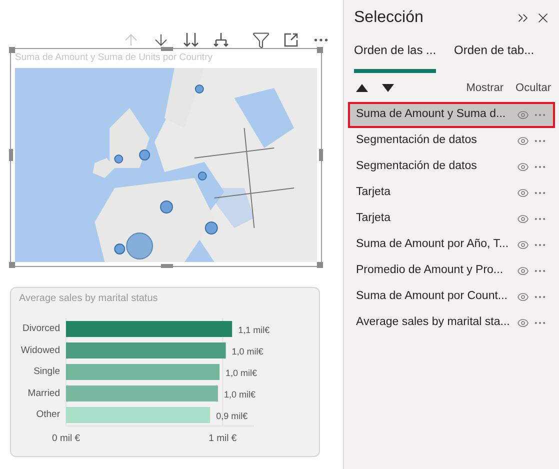  Describe the element at coordinates (533, 88) in the screenshot. I see `pane-action-button: Ocultar` at that location.